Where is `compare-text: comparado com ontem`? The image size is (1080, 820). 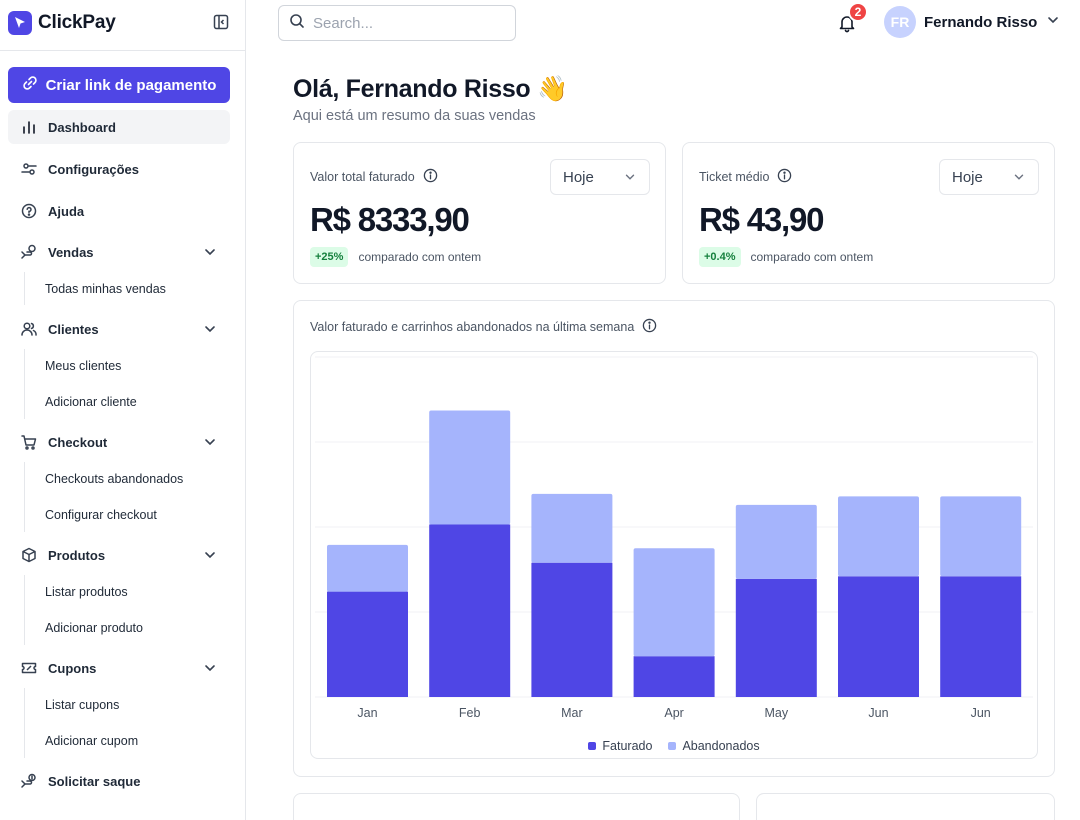 compare-text: comparado com ontem is located at coordinates (420, 257).